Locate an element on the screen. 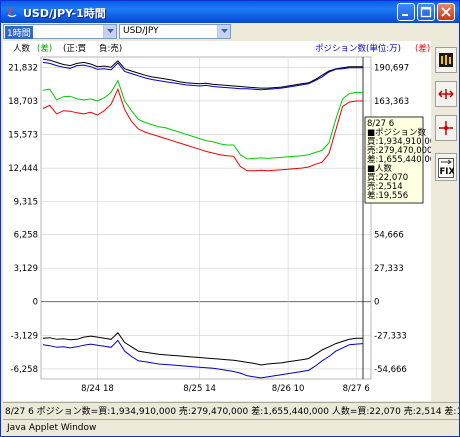  java-icon is located at coordinates (12, 12).